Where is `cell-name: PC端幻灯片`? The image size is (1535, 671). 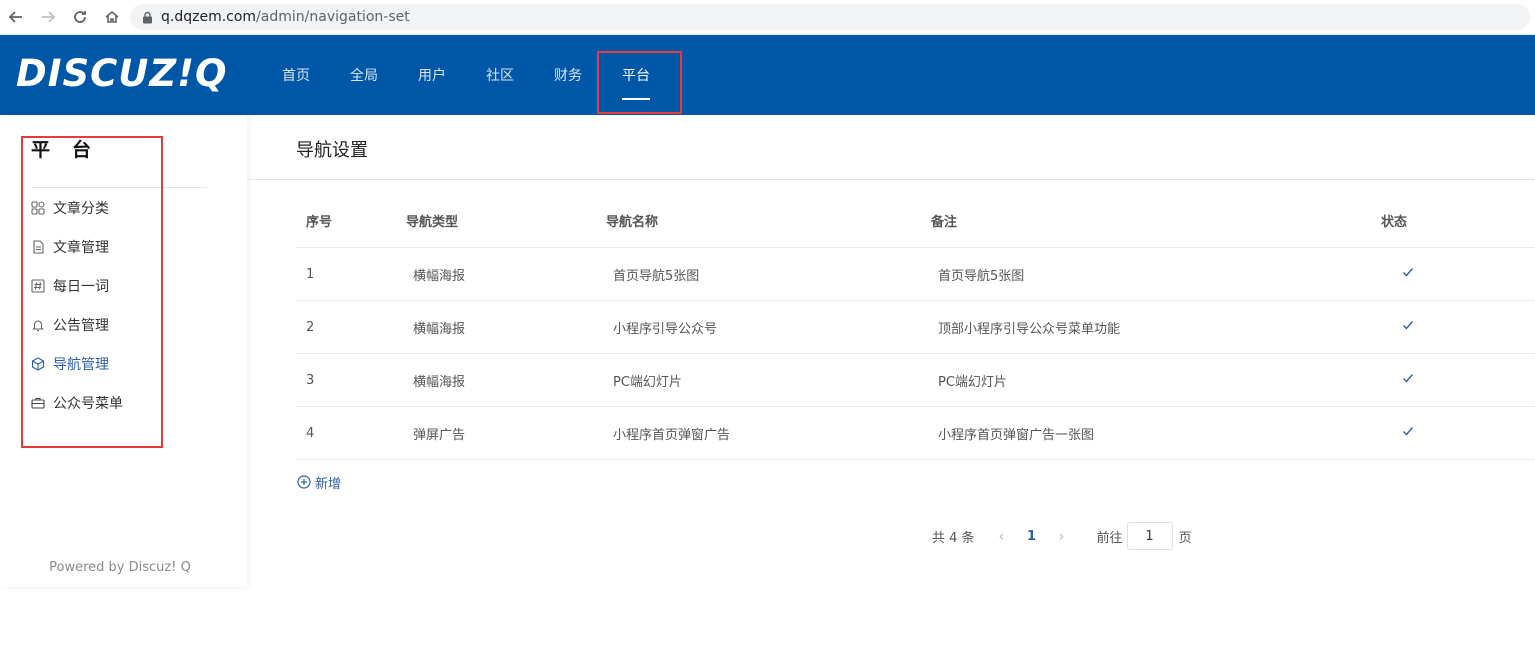 cell-name: PC端幻灯片 is located at coordinates (647, 382).